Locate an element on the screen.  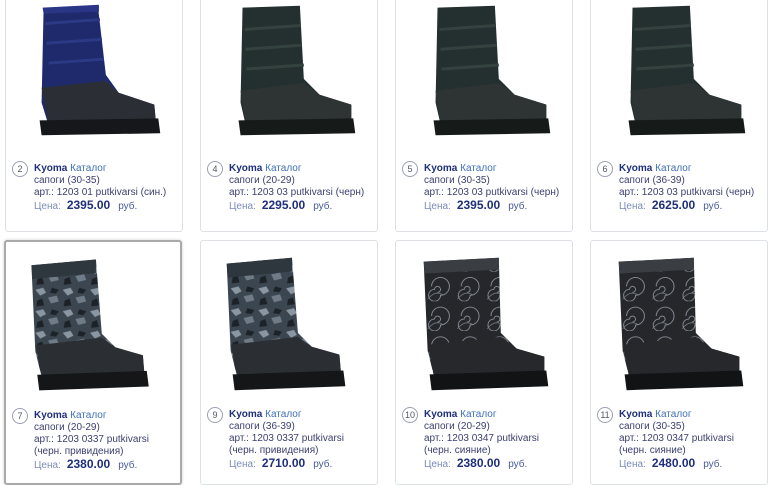
product-number: 2 is located at coordinates (20, 169).